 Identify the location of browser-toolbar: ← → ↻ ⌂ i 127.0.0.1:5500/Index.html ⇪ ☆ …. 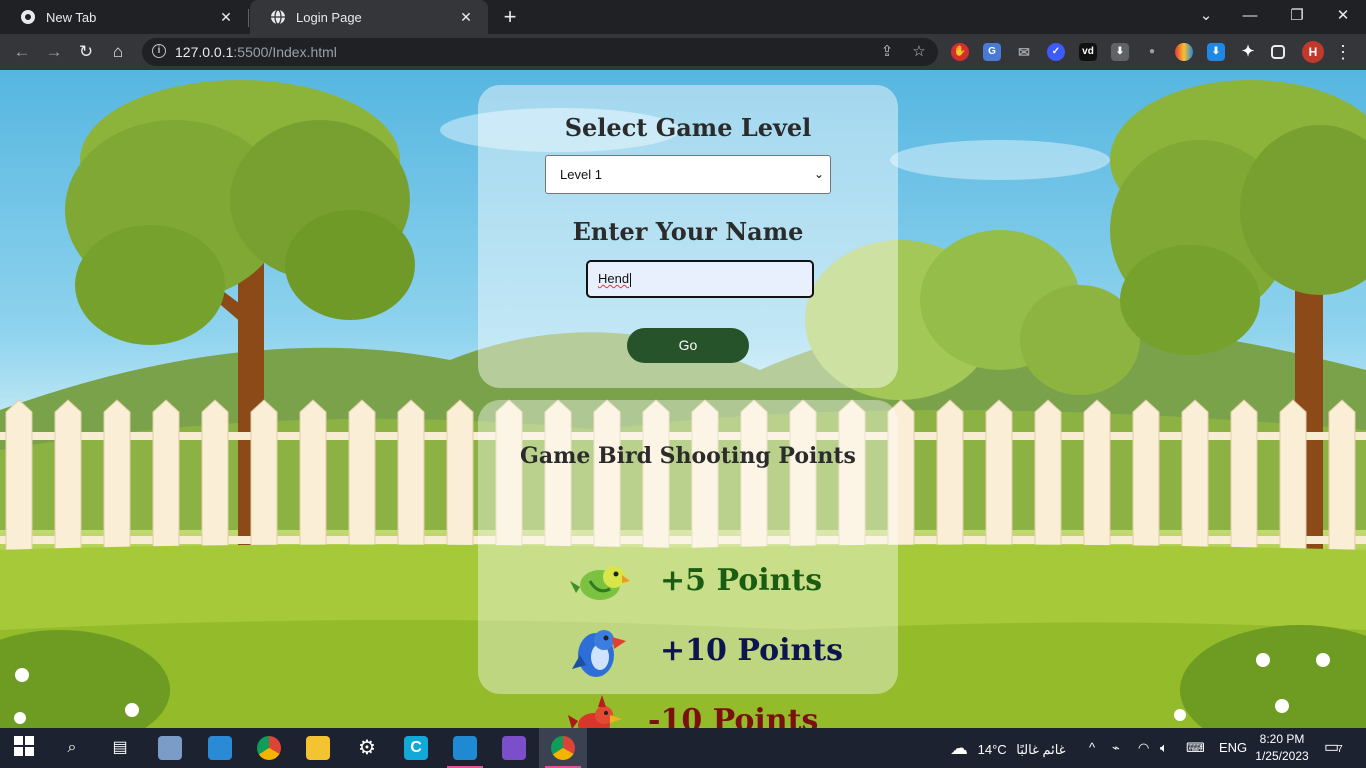
(683, 52).